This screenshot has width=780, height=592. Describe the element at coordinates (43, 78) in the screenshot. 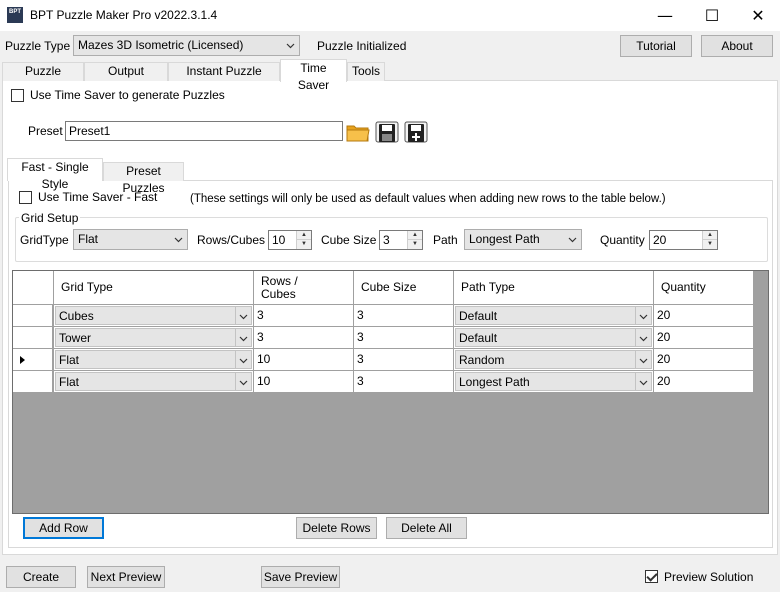

I see `tab-puzzle-settings: Puzzle Settings` at that location.